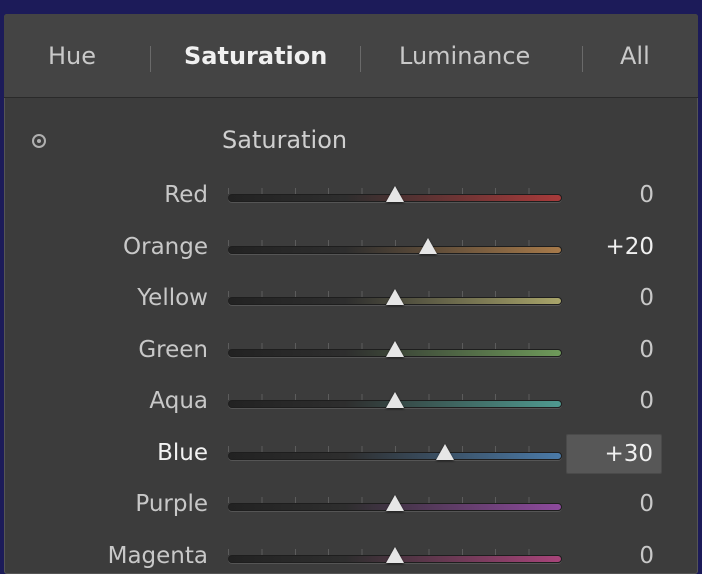  Describe the element at coordinates (351, 56) in the screenshot. I see `hsl-tab-bar: Hue Saturation Luminance All` at that location.